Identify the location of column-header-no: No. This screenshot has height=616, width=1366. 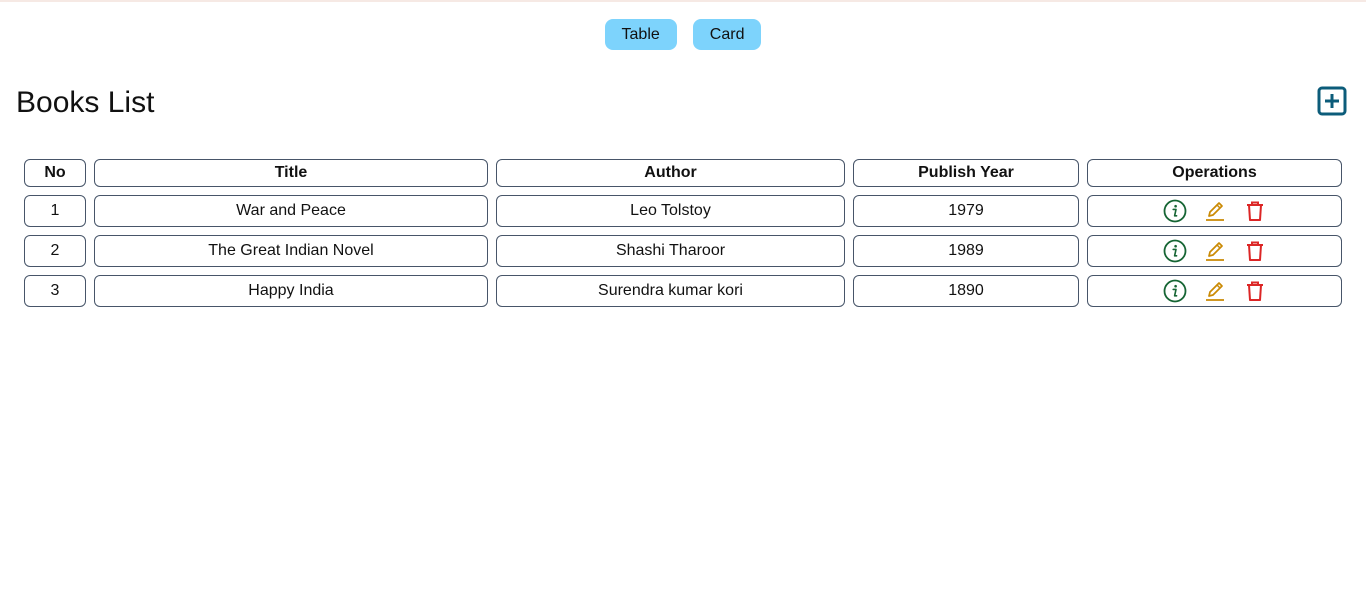
(55, 173).